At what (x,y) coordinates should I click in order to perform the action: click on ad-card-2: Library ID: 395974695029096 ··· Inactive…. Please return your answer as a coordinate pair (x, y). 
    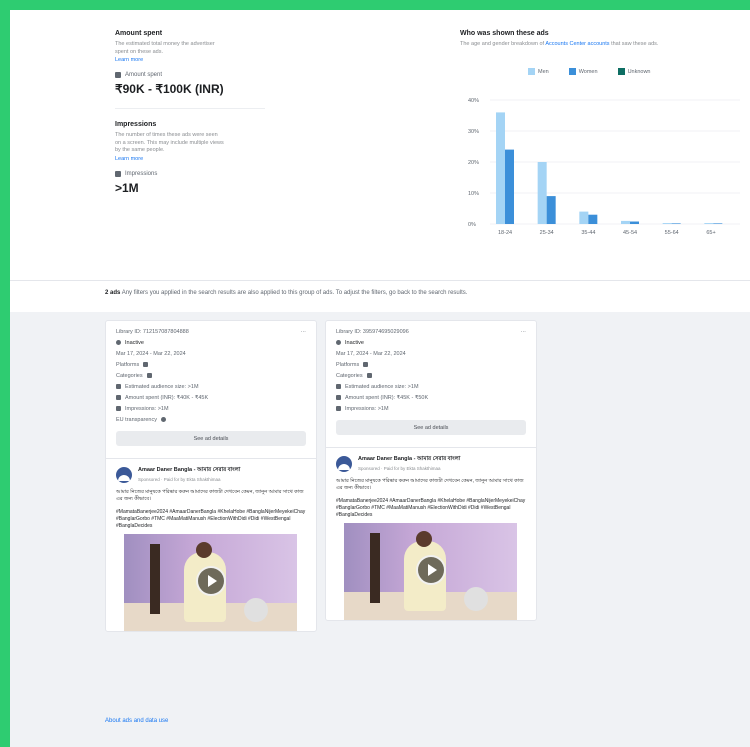
    Looking at the image, I should click on (431, 470).